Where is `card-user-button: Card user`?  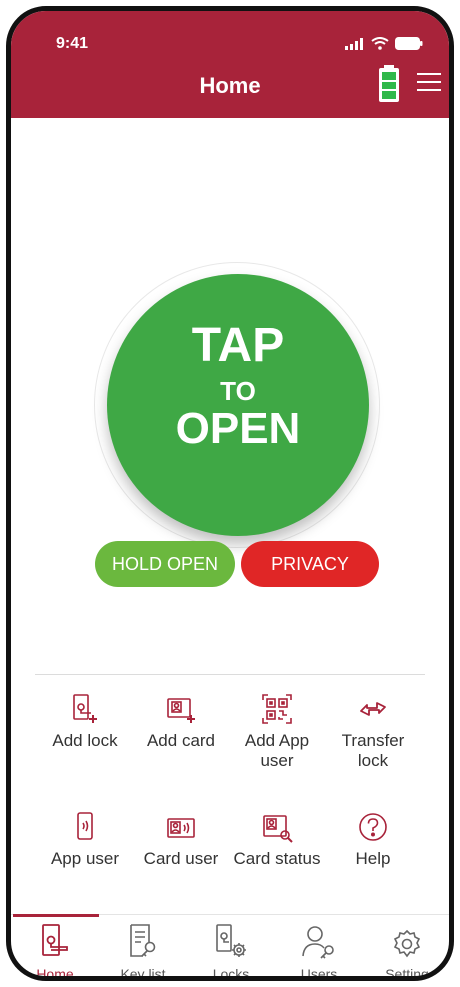
card-user-button: Card user is located at coordinates (181, 840).